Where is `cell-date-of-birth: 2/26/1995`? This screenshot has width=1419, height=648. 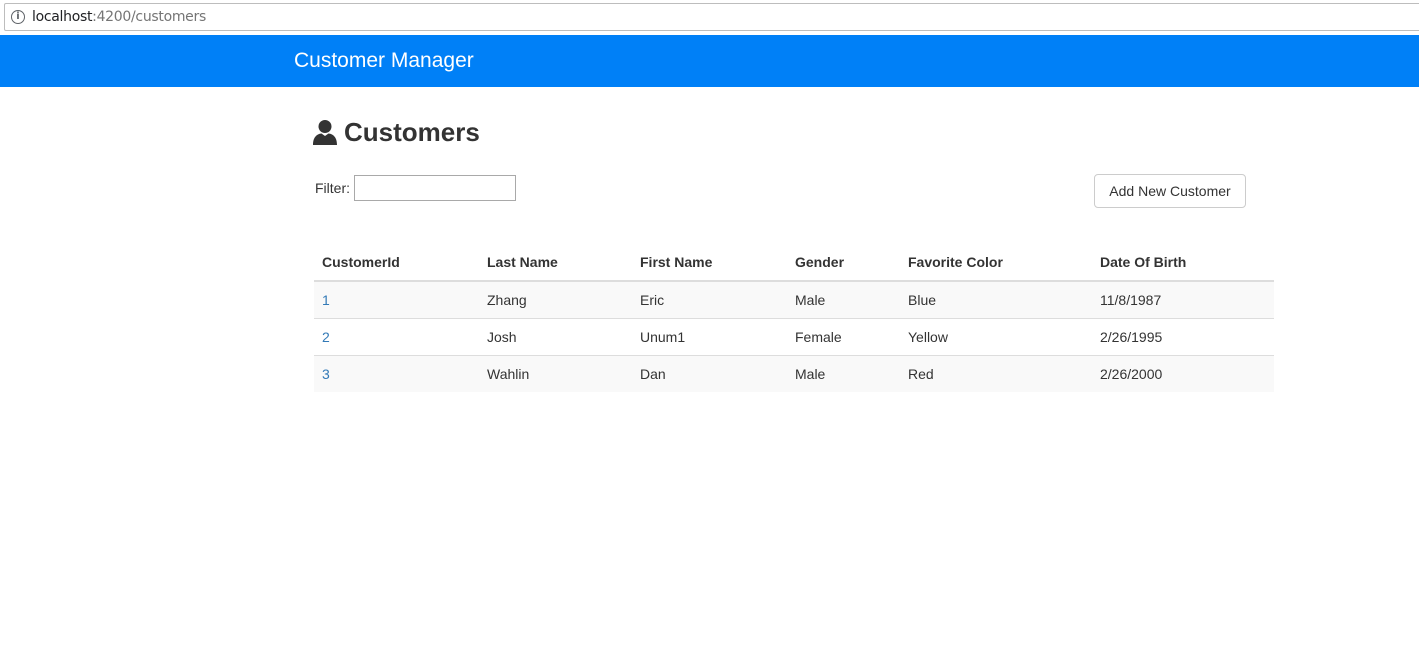
cell-date-of-birth: 2/26/1995 is located at coordinates (1183, 336).